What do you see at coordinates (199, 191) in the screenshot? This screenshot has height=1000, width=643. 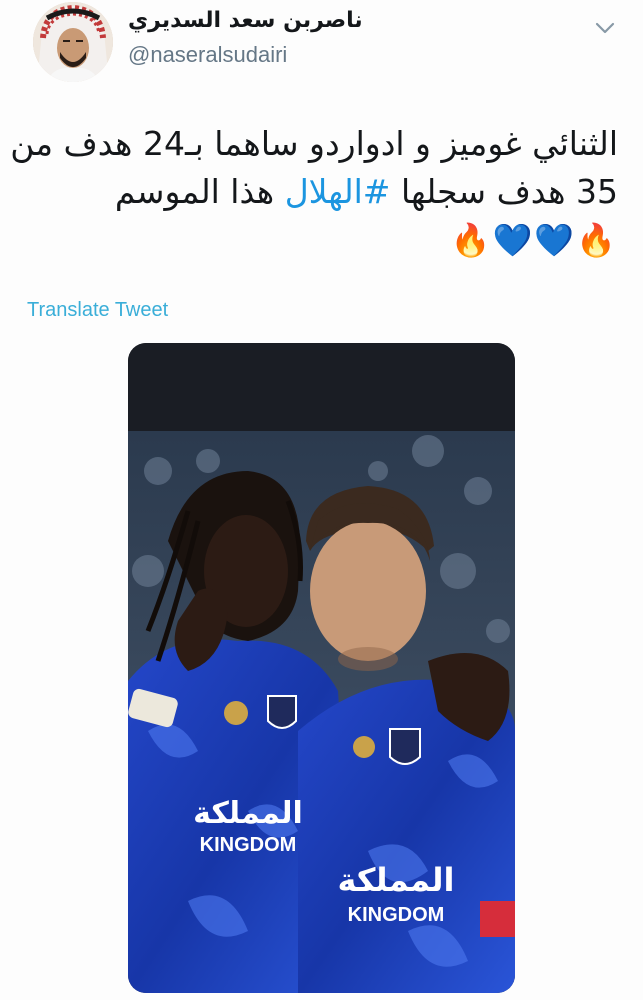 I see `tweet-text-segment: هذا الموسم` at bounding box center [199, 191].